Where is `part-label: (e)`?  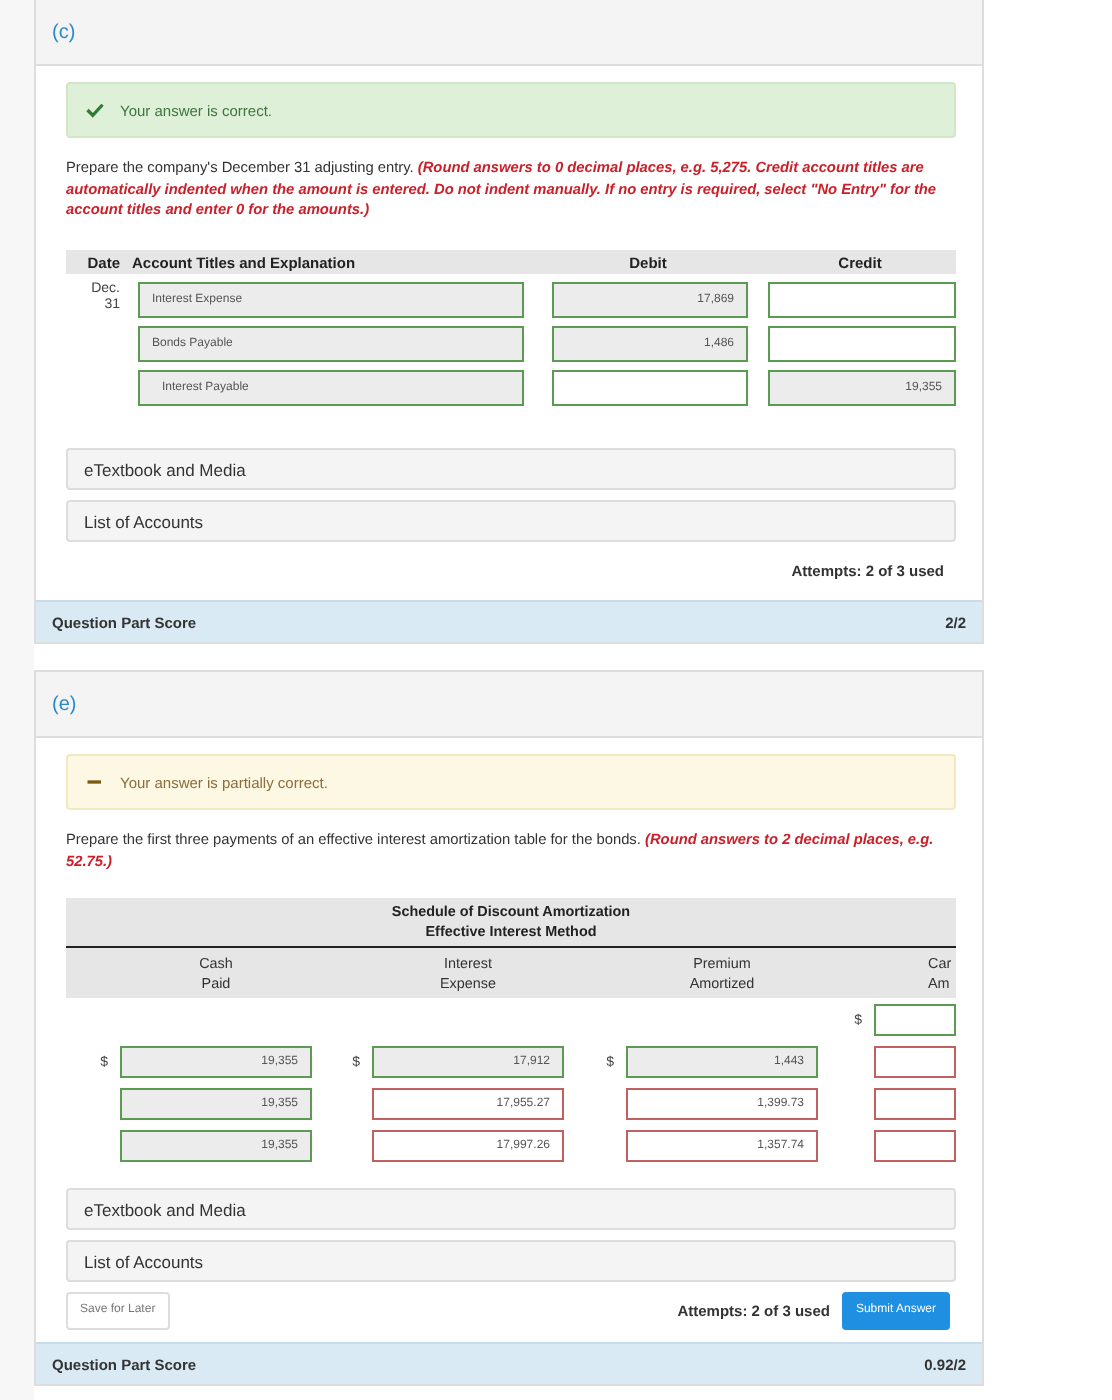 part-label: (e) is located at coordinates (64, 704).